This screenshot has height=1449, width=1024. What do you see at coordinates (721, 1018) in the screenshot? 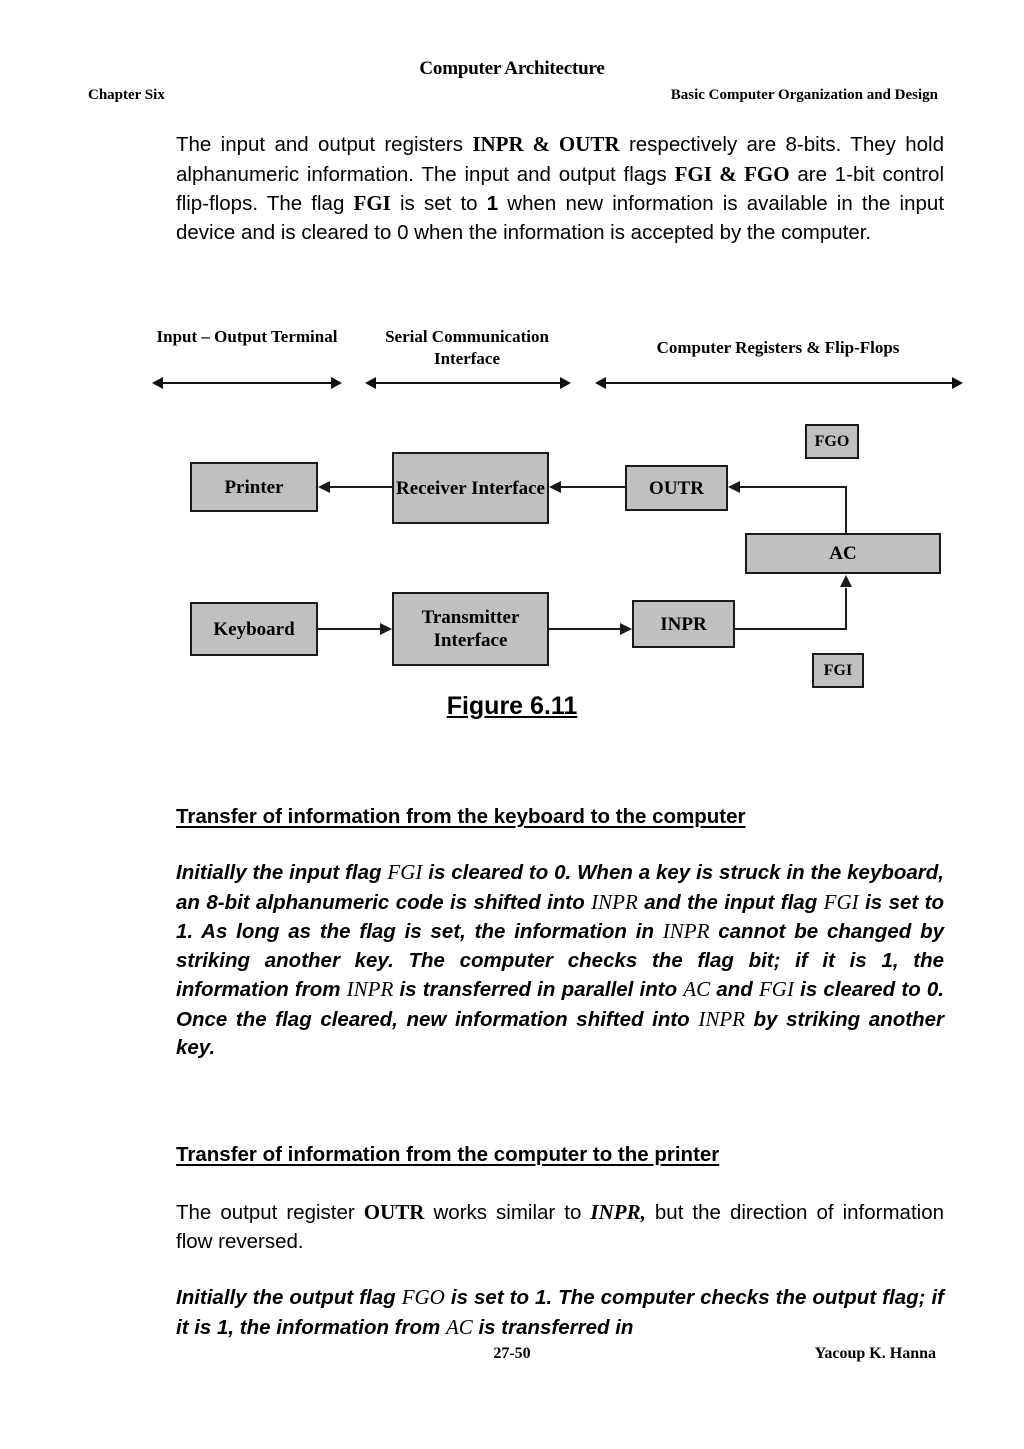
I see `register-inpr-4: INPR` at bounding box center [721, 1018].